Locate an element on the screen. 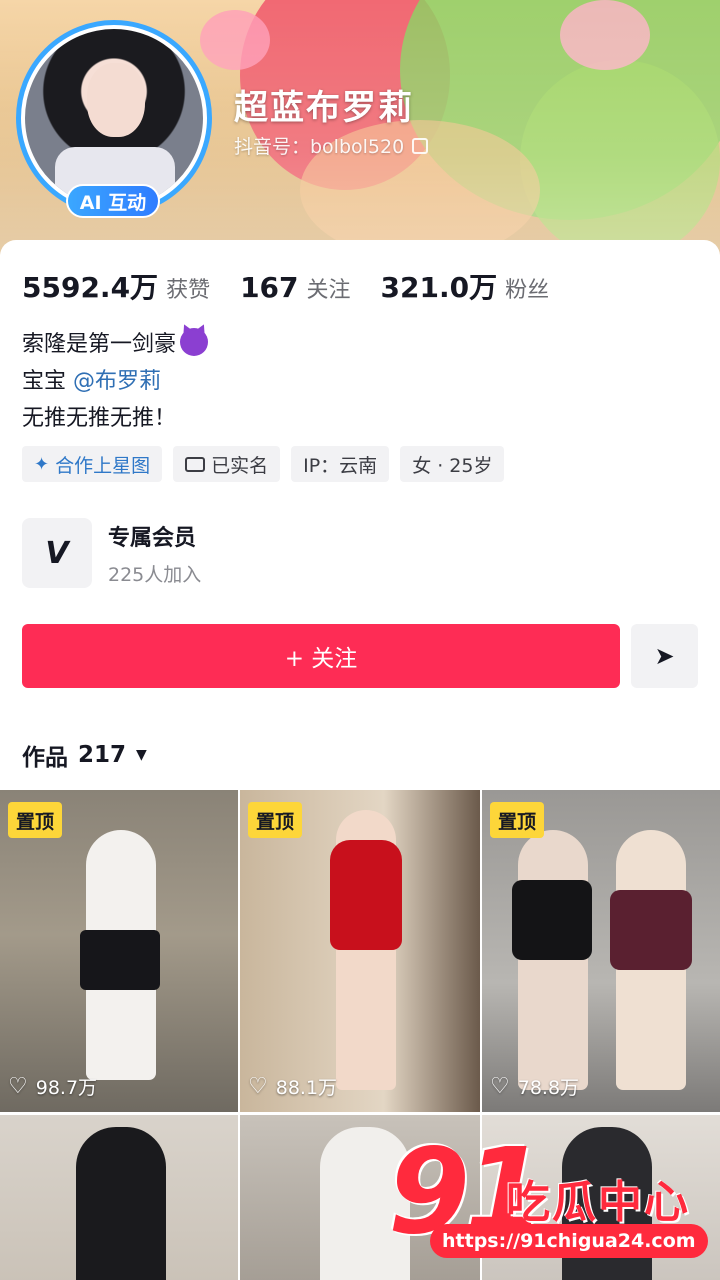  stat-number: 321.0万 is located at coordinates (439, 287).